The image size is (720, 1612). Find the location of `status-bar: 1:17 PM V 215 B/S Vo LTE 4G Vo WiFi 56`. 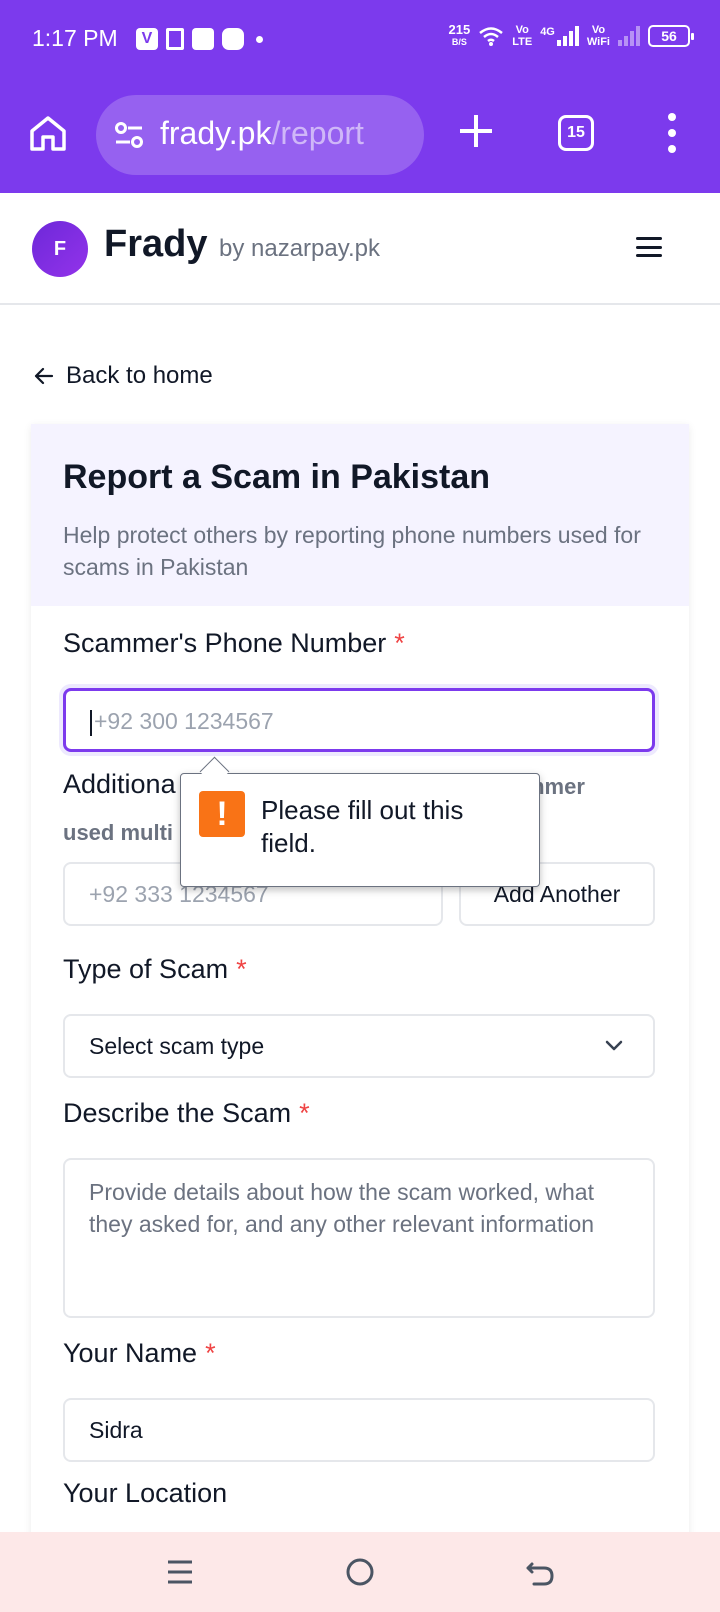

status-bar: 1:17 PM V 215 B/S Vo LTE 4G Vo WiFi 56 is located at coordinates (360, 40).